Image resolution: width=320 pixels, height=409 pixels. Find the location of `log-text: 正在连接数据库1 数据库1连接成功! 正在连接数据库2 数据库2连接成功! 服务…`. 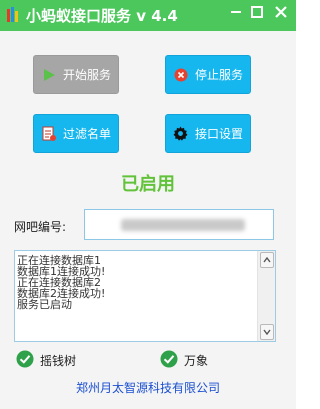

log-text: 正在连接数据库1 数据库1连接成功! 正在连接数据库2 数据库2连接成功! 服务… is located at coordinates (61, 282).